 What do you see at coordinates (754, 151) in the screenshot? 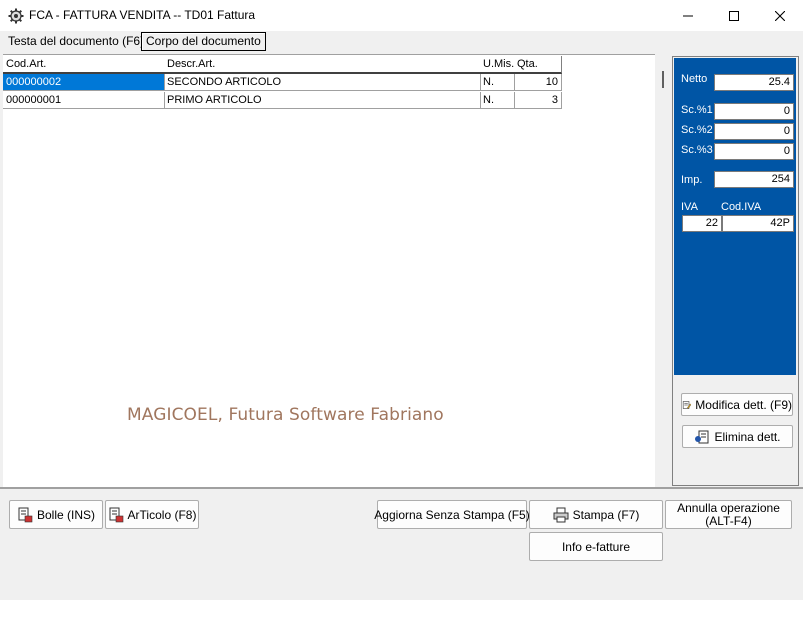
I see `sc3-field: 0` at bounding box center [754, 151].